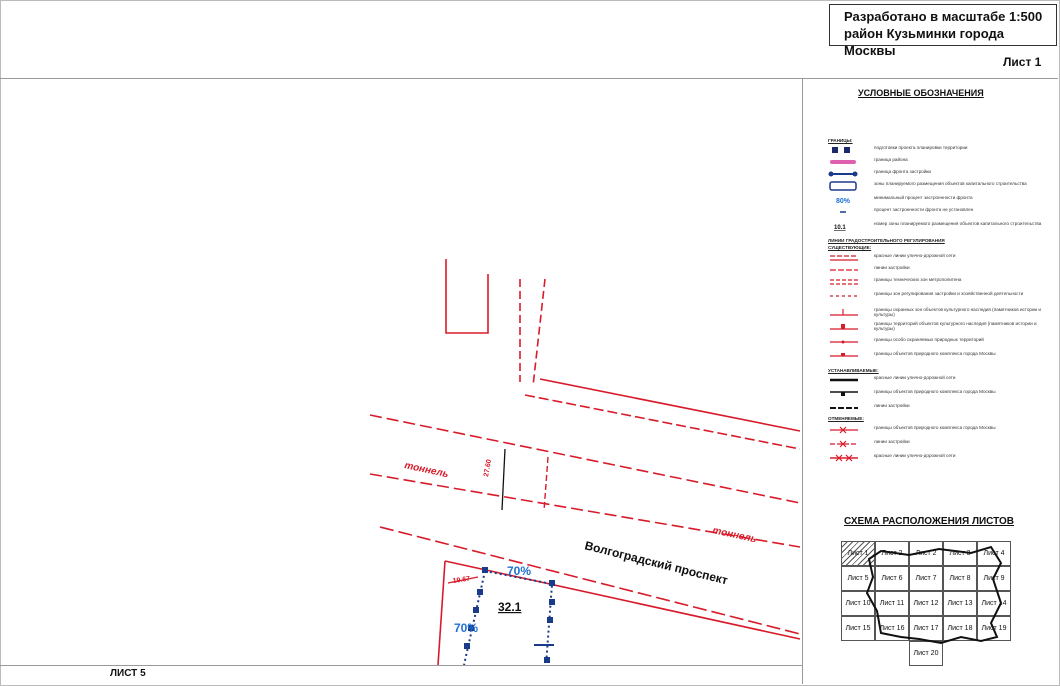 The image size is (1060, 686). I want to click on adjacent-sheet-label: ЛИСТ 5, so click(128, 673).